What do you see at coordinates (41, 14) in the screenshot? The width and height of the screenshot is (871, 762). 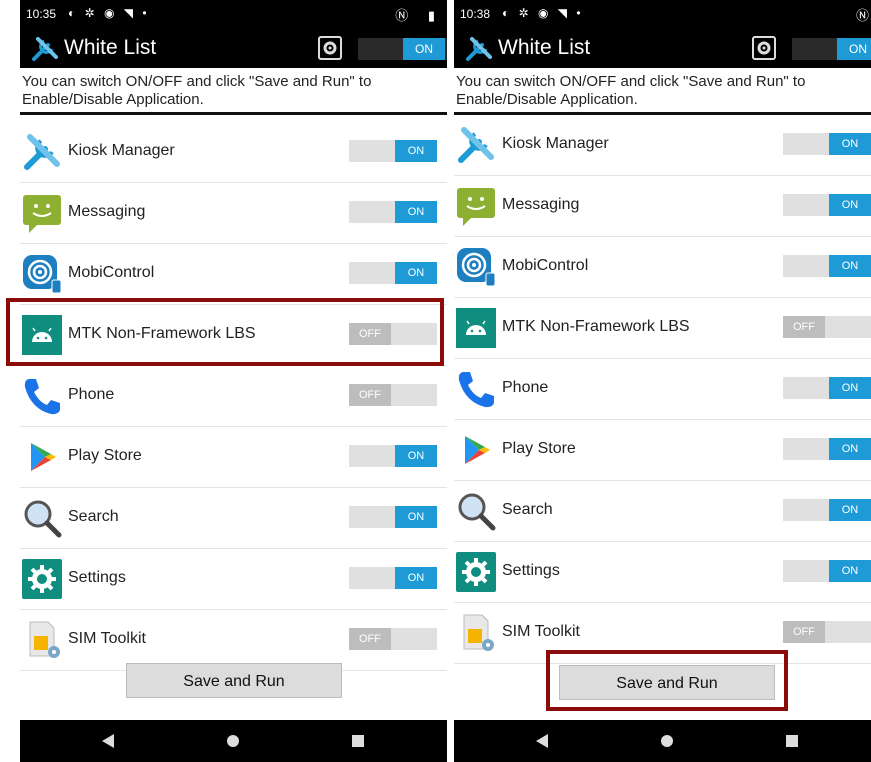 I see `status-time: 10:35` at bounding box center [41, 14].